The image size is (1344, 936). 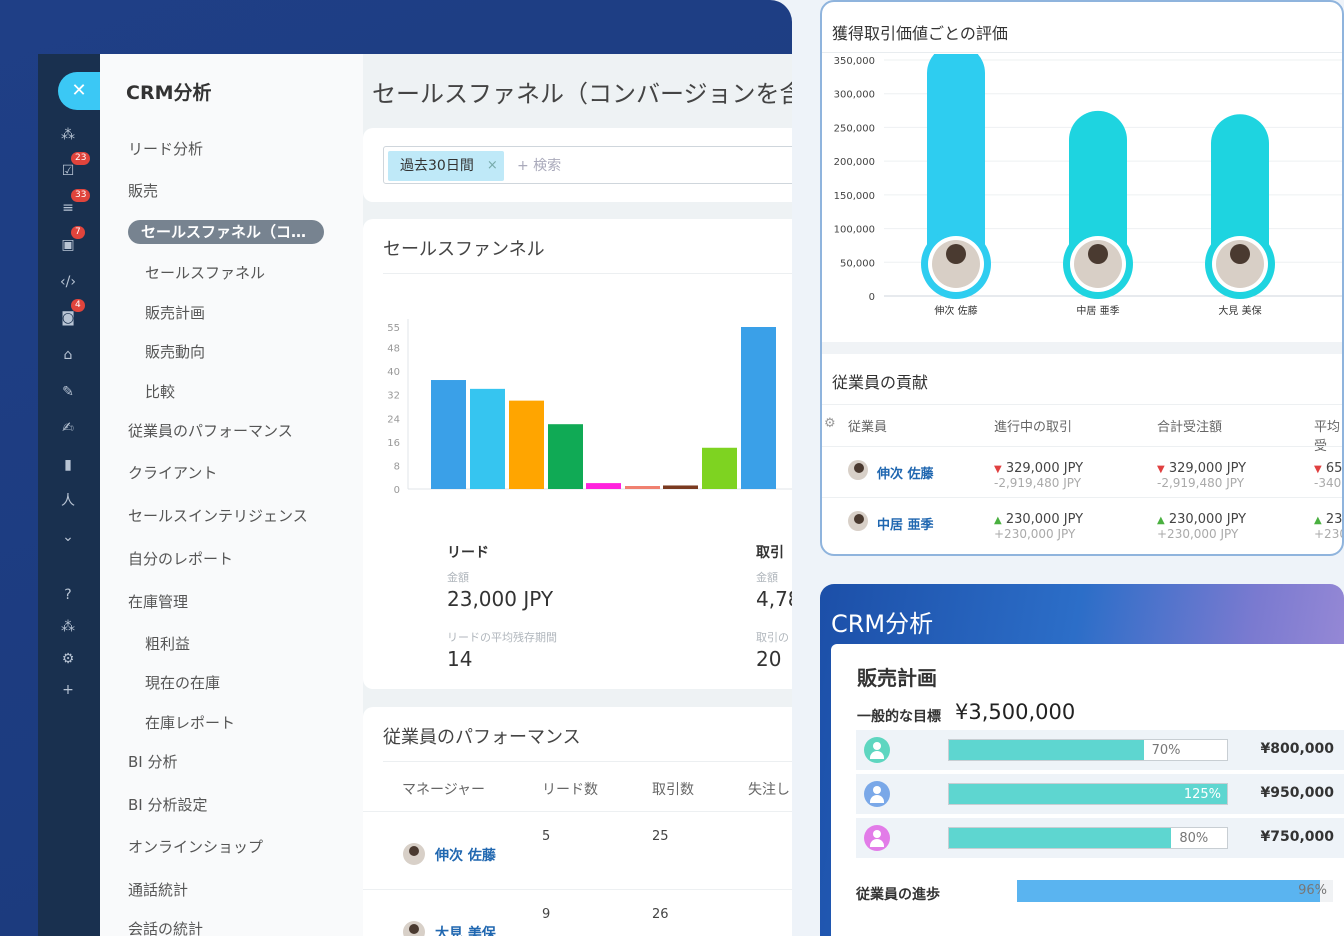 What do you see at coordinates (68, 595) in the screenshot?
I see `help-icon: ?` at bounding box center [68, 595].